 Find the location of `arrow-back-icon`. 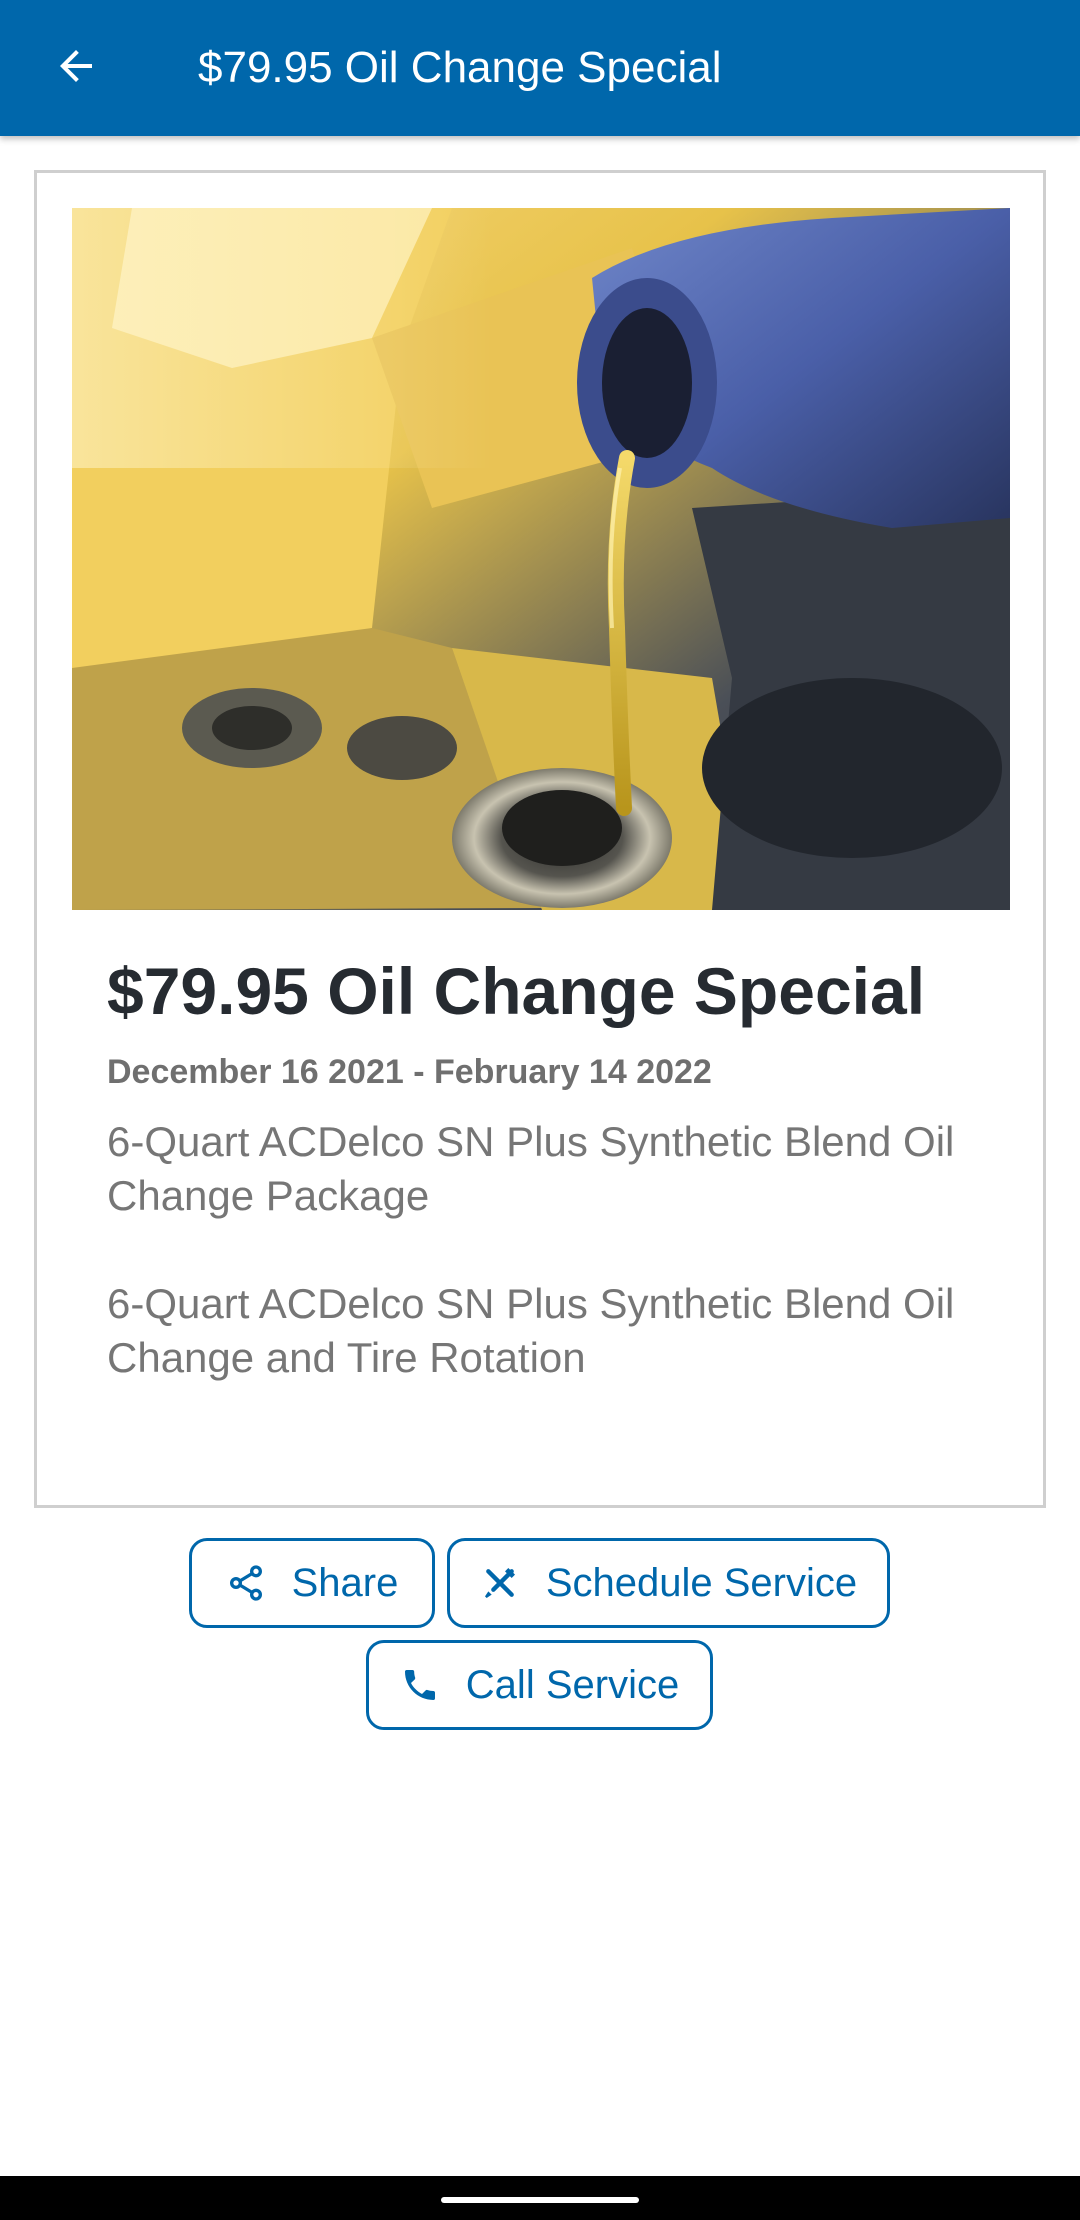

arrow-back-icon is located at coordinates (76, 68).